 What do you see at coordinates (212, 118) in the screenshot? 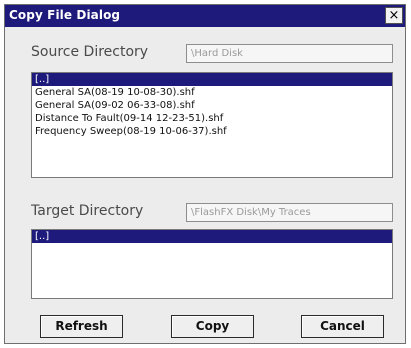
I see `source-list-item-3: Distance To Fault(09-14 12-23-51).shf` at bounding box center [212, 118].